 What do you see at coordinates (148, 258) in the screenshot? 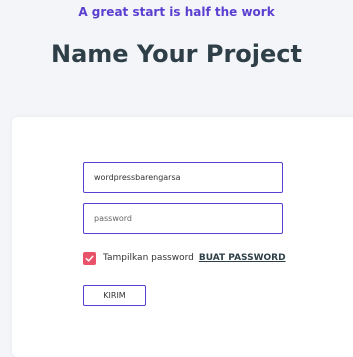
I see `show-password-label: Tampilkan password` at bounding box center [148, 258].